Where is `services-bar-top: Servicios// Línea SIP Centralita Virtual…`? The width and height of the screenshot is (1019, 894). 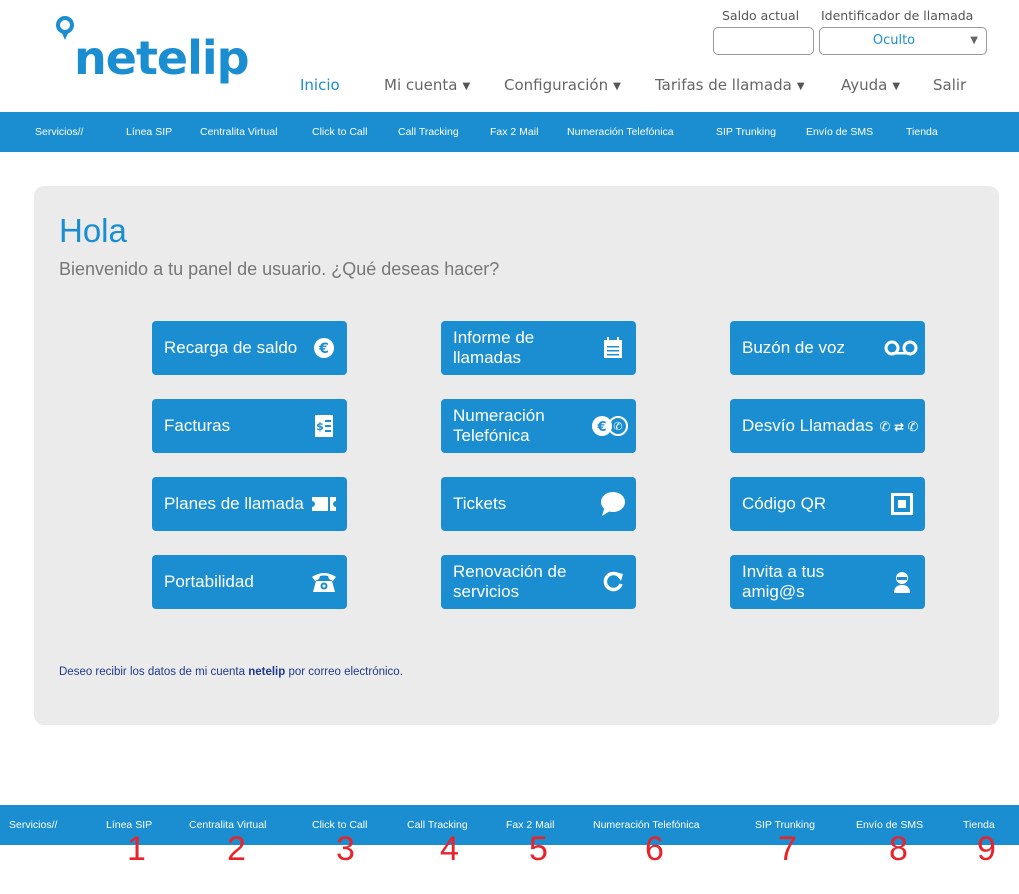
services-bar-top: Servicios// Línea SIP Centralita Virtual… is located at coordinates (509, 132).